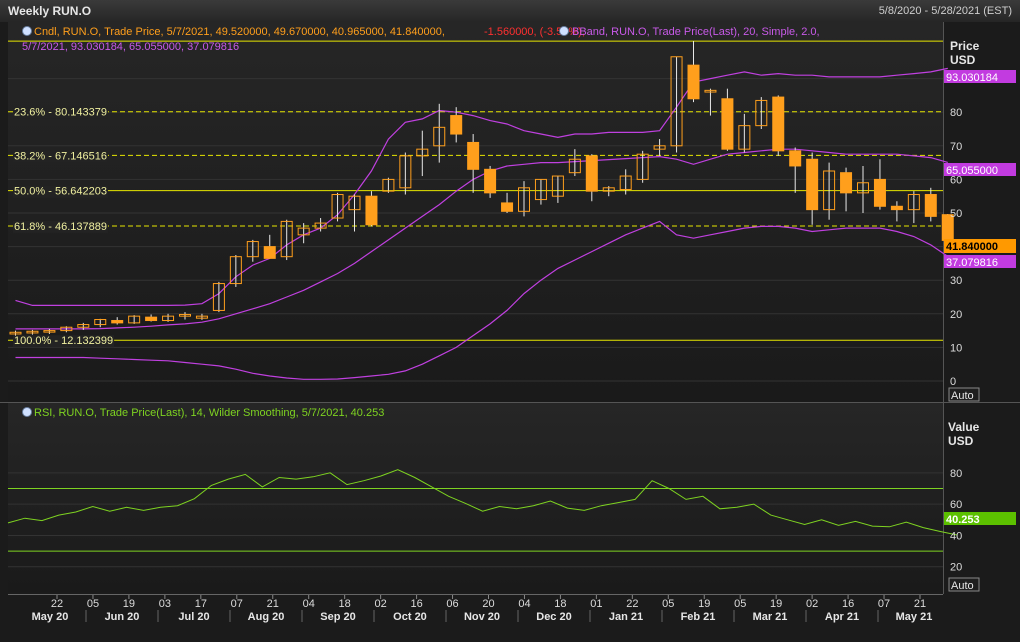 This screenshot has width=1020, height=642. Describe the element at coordinates (945, 11) in the screenshot. I see `date-range-label: 5/8/2020 - 5/28/2021 (EST)` at that location.